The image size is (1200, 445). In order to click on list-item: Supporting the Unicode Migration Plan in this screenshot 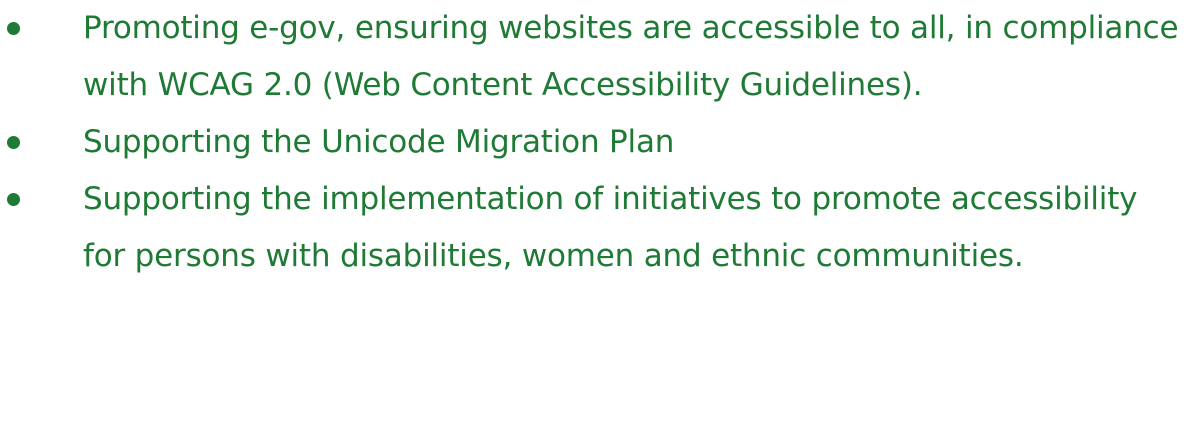, I will do `click(600, 142)`.